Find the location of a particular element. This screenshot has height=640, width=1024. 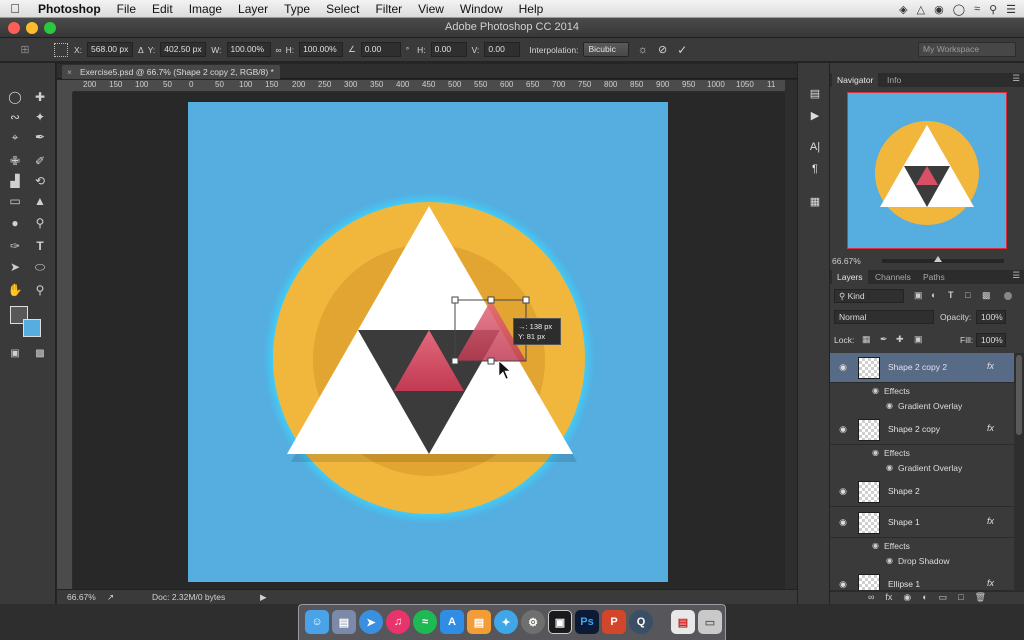

filter-smart-object-icon: ▩ is located at coordinates (986, 295).